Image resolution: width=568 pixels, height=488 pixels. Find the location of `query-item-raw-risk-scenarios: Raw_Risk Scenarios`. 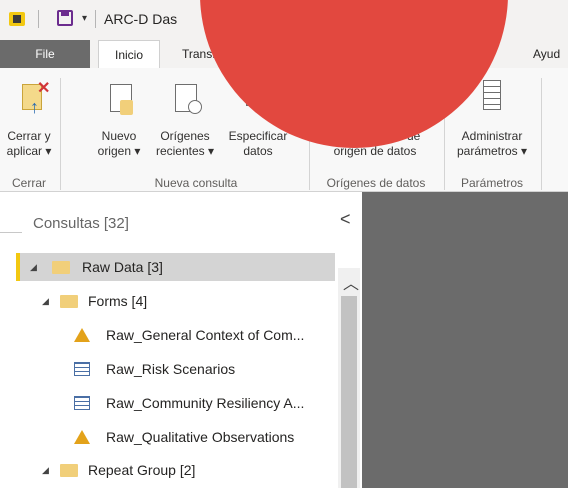

query-item-raw-risk-scenarios: Raw_Risk Scenarios is located at coordinates (205, 369).